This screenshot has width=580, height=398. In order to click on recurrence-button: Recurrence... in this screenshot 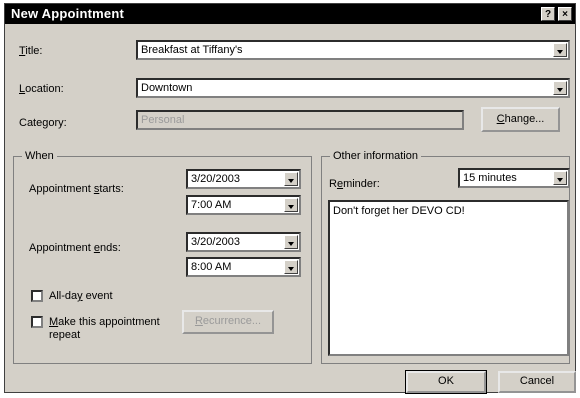, I will do `click(228, 322)`.